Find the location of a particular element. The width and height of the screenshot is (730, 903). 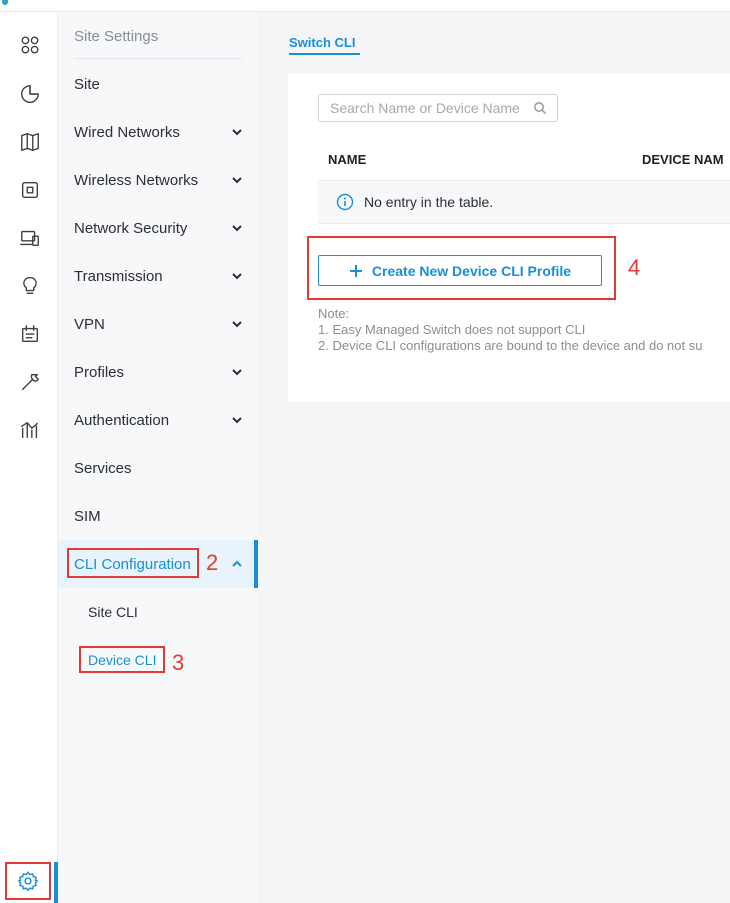

clients-icon is located at coordinates (30, 238).